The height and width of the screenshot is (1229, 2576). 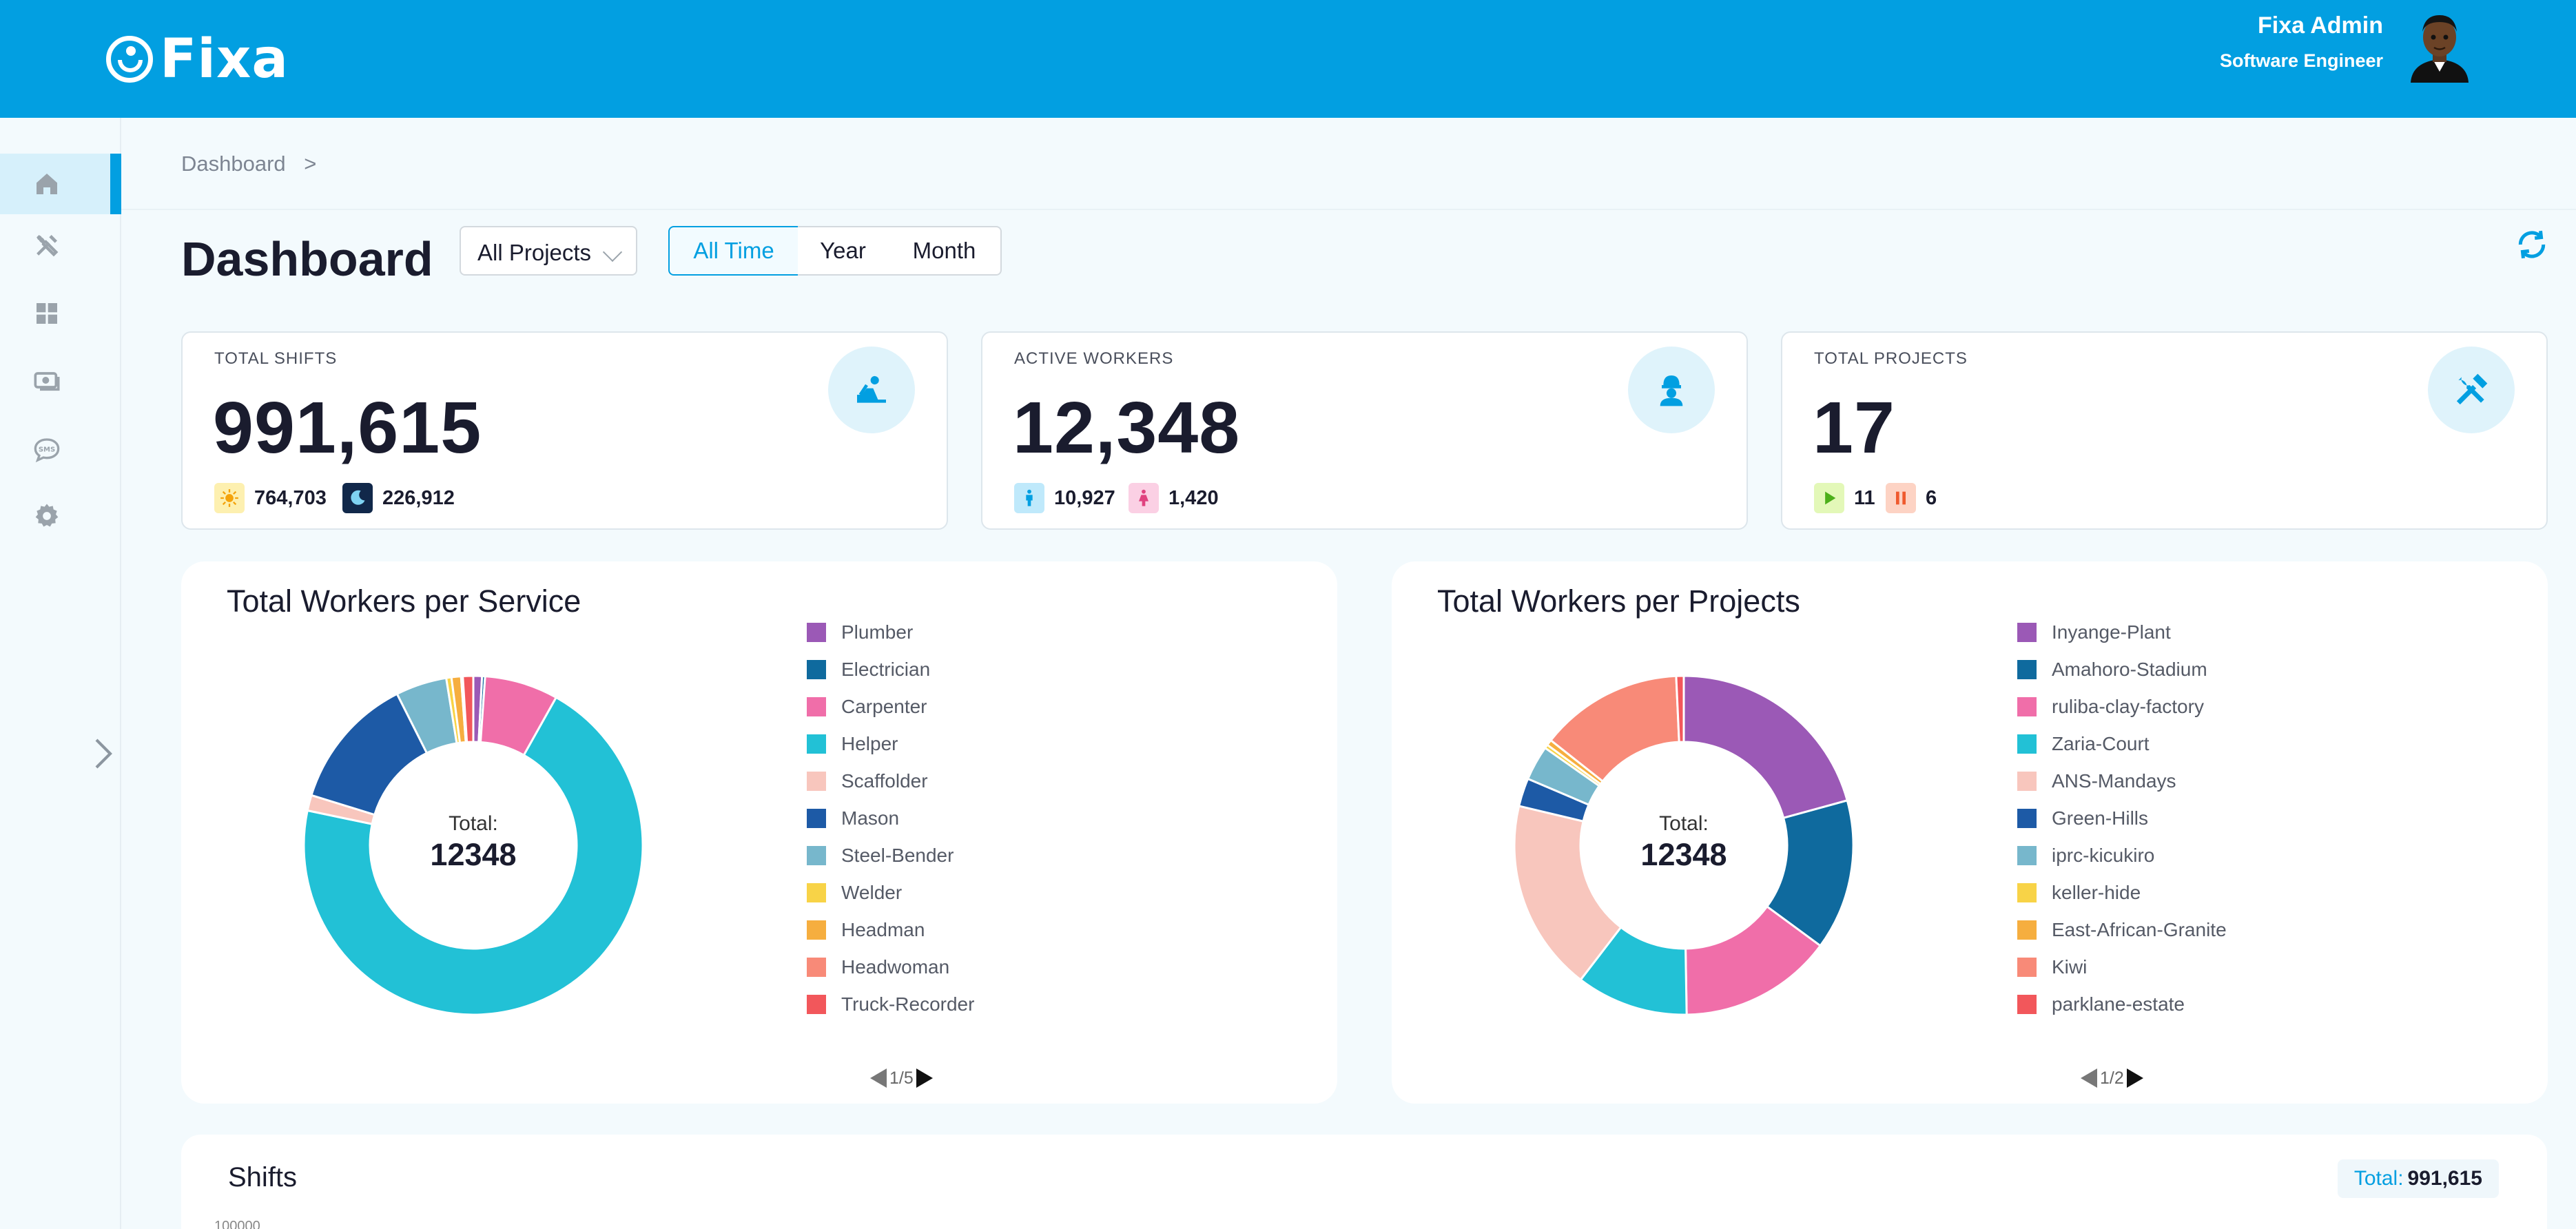 I want to click on legend-item: ruliba-clay-factory, so click(x=2110, y=706).